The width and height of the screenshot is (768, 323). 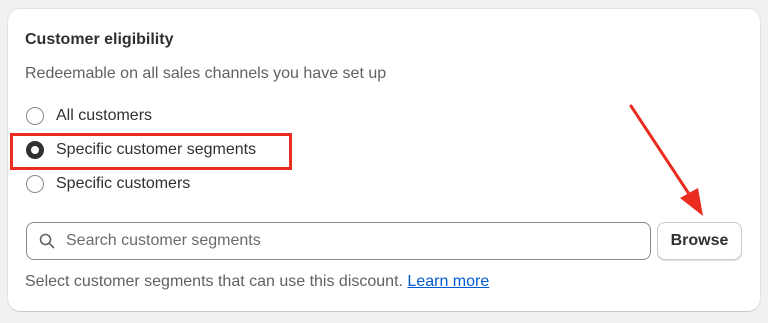 What do you see at coordinates (47, 241) in the screenshot?
I see `search-icon` at bounding box center [47, 241].